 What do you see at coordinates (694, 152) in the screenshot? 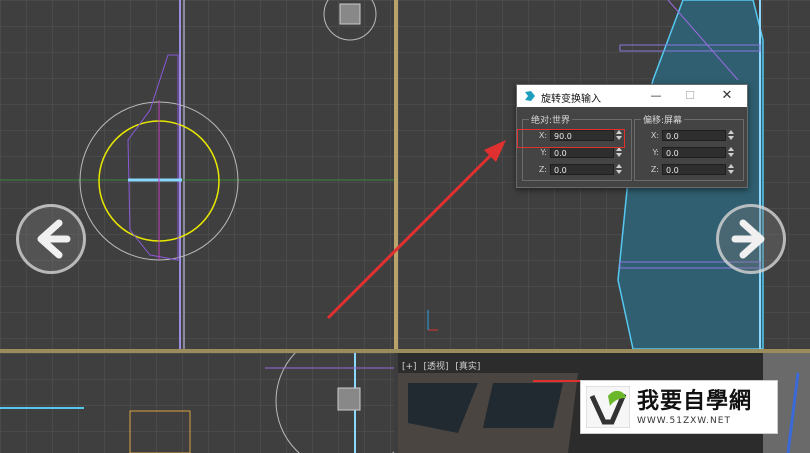
I see `off-y-input: 0.0` at bounding box center [694, 152].